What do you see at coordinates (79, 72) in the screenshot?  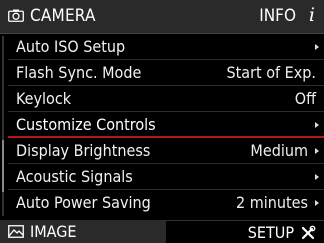 I see `menu-item-label: Flash Sync. Mode` at bounding box center [79, 72].